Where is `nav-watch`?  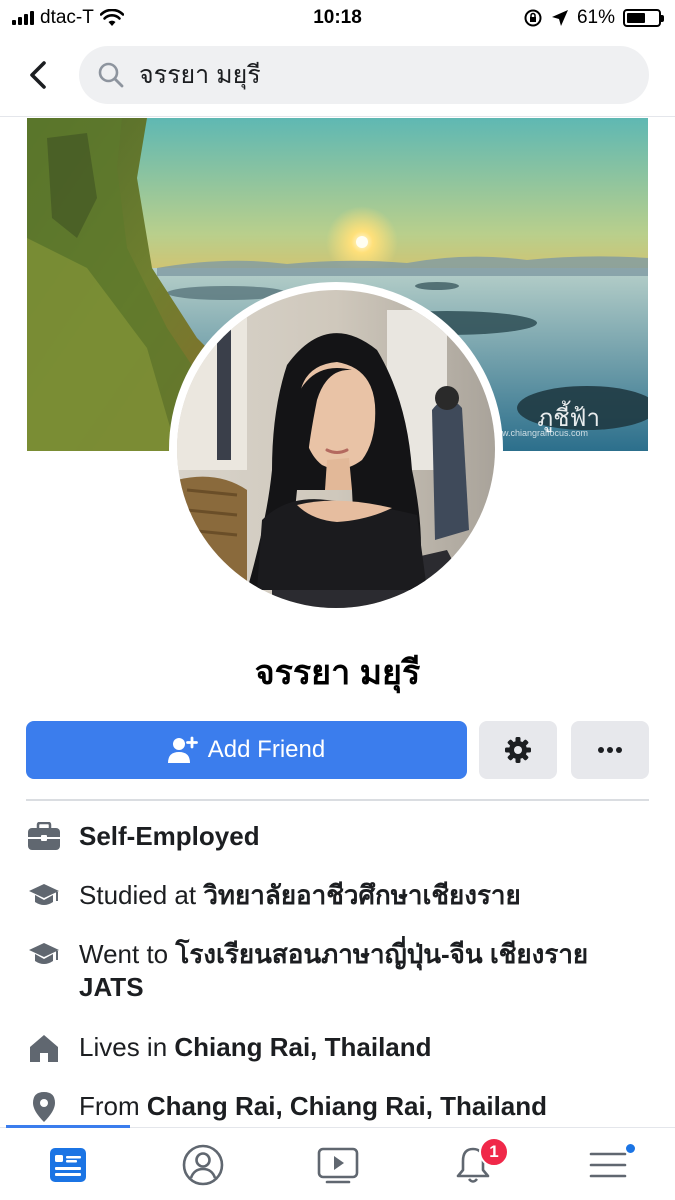 nav-watch is located at coordinates (337, 1164).